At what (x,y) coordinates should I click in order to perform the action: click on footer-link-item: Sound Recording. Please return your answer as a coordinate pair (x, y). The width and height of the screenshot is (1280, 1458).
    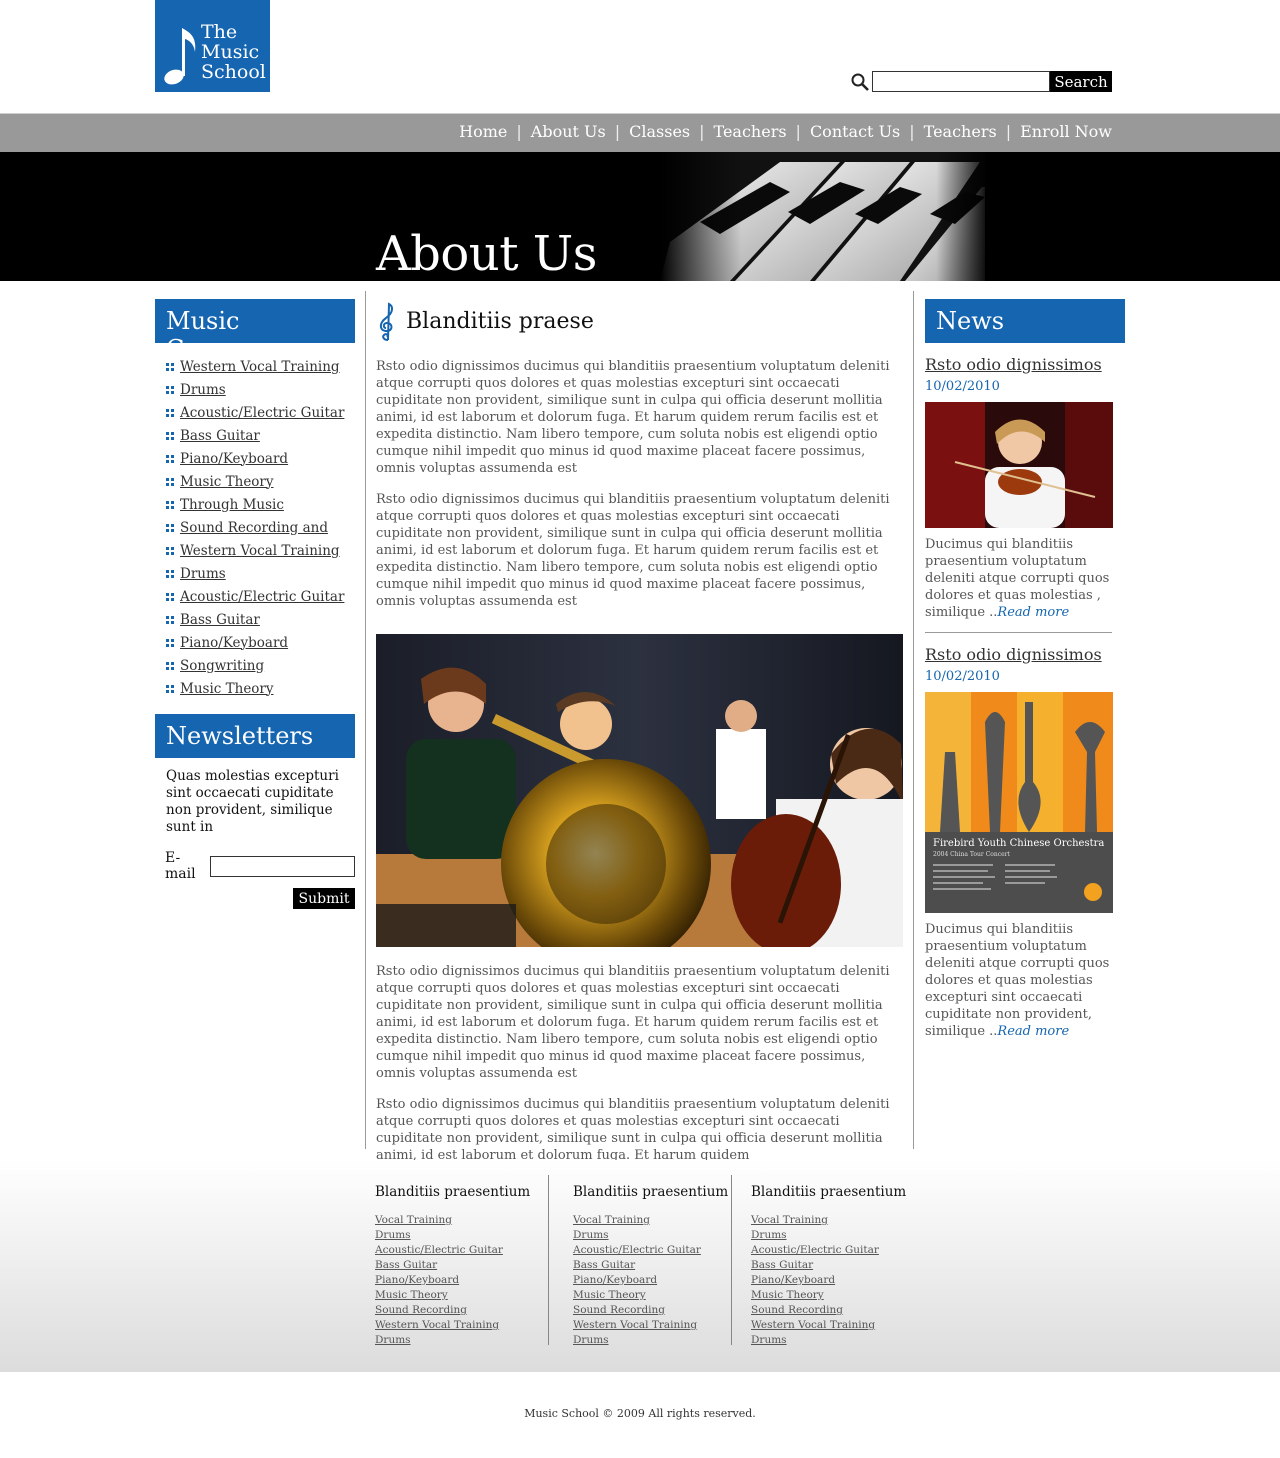
    Looking at the image, I should click on (658, 1311).